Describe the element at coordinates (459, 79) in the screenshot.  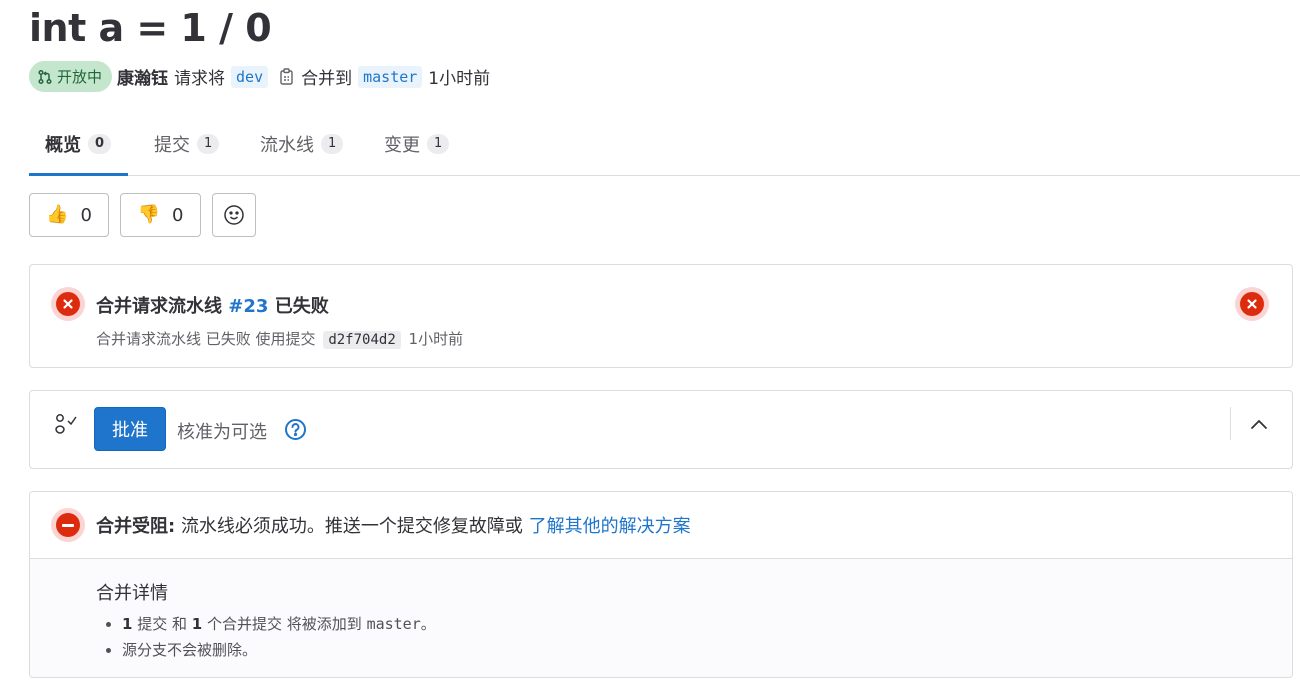
I see `time-ago: 1小时前` at that location.